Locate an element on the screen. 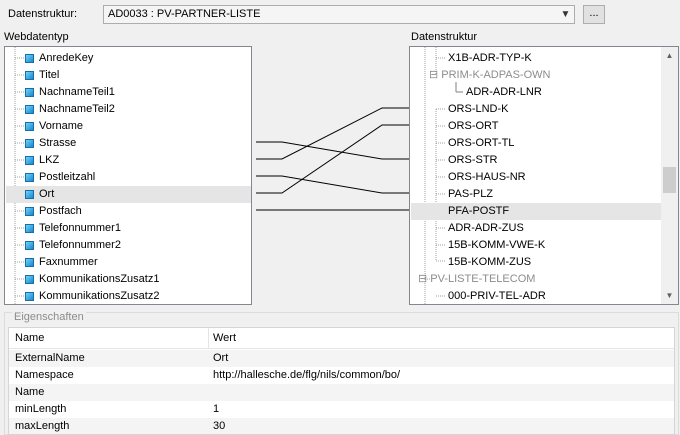  tree-item-lkz: LKZ is located at coordinates (42, 160).